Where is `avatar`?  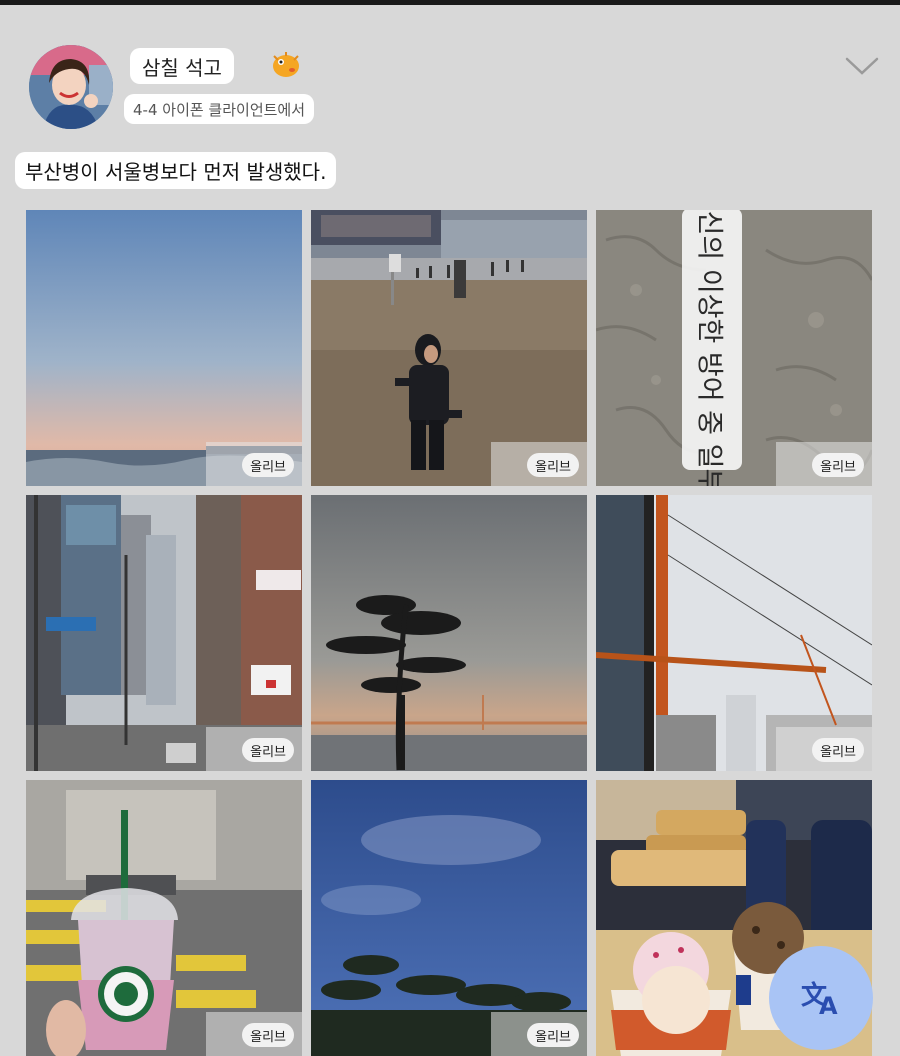
avatar is located at coordinates (71, 87).